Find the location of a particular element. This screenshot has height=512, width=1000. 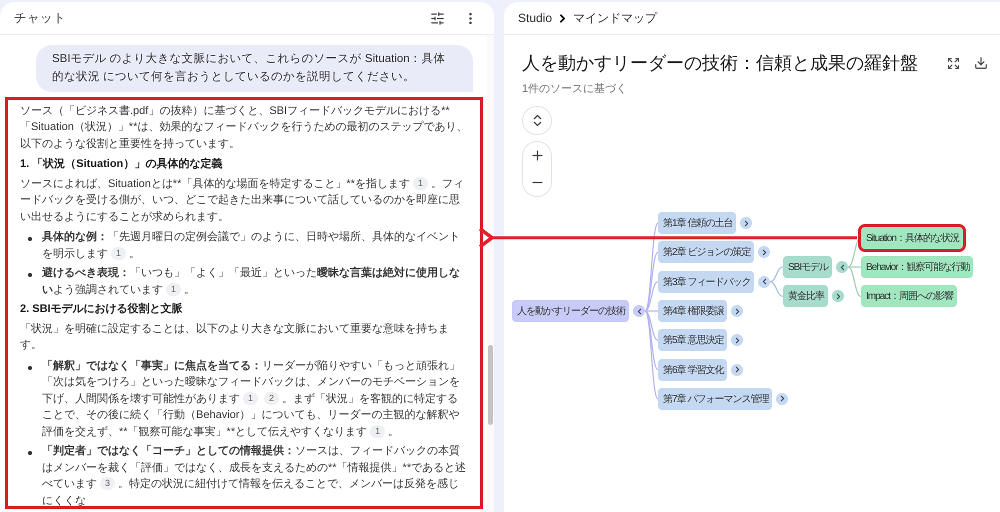

section-heading: 1. 「状況（Situation）」の具体的な定義 is located at coordinates (122, 164).